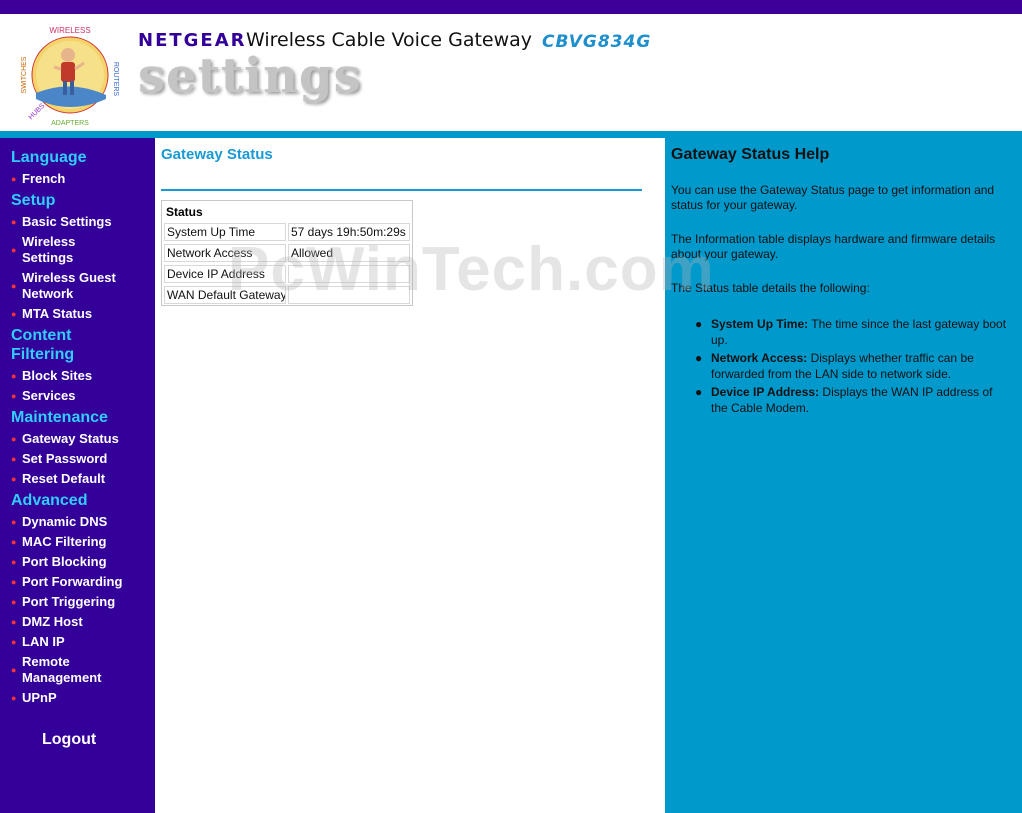  I want to click on header-separator, so click(511, 134).